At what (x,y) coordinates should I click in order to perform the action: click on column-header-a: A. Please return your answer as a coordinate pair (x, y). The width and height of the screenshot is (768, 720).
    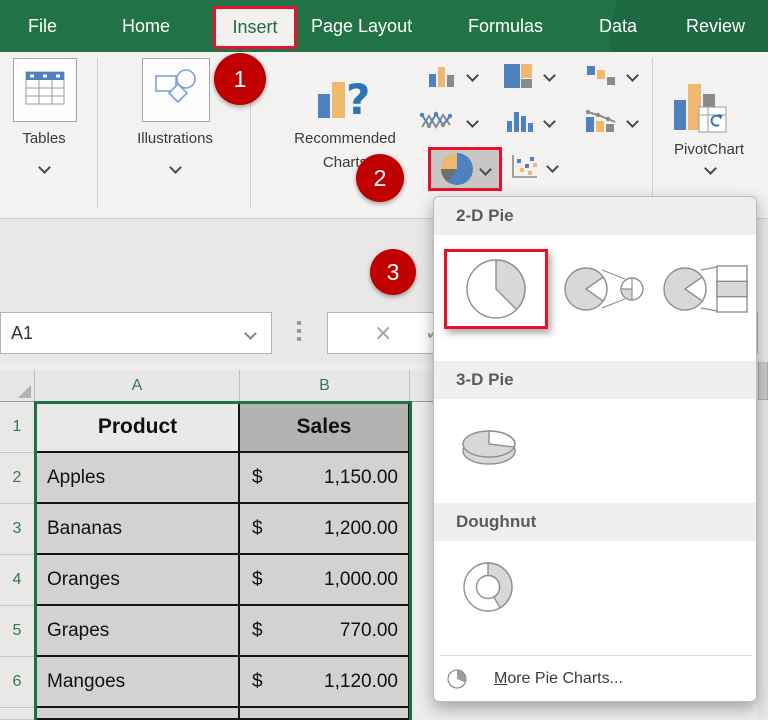
    Looking at the image, I should click on (137, 385).